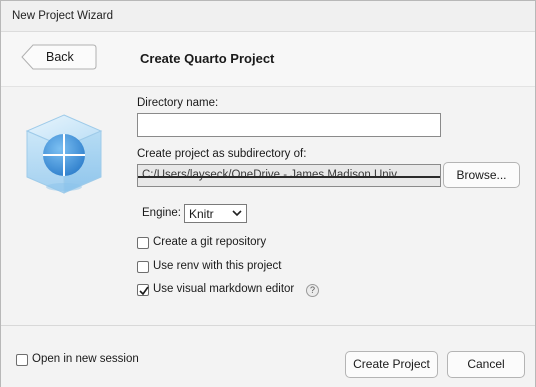 This screenshot has height=387, width=536. I want to click on engine-select: Knitr, so click(215, 213).